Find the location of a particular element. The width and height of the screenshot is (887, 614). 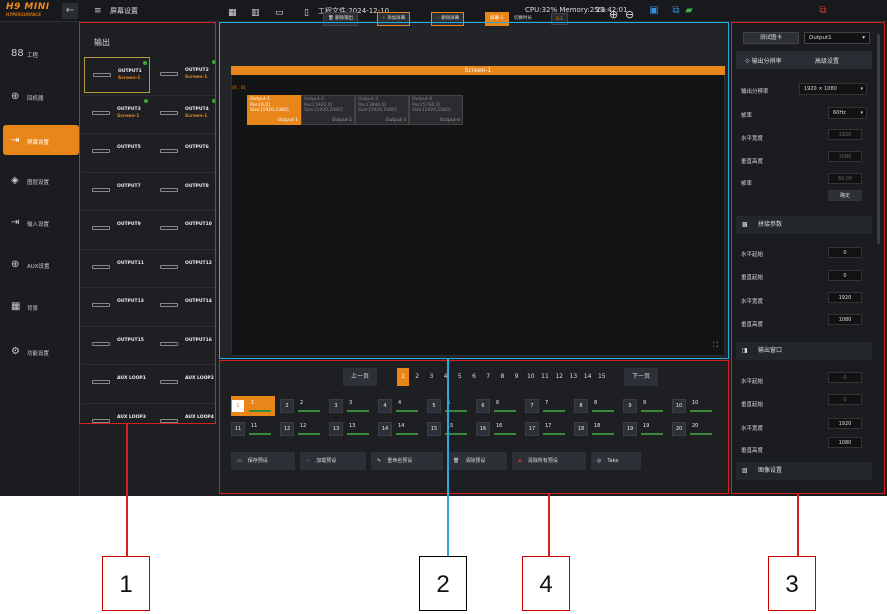

callout-1: 1 is located at coordinates (126, 583).